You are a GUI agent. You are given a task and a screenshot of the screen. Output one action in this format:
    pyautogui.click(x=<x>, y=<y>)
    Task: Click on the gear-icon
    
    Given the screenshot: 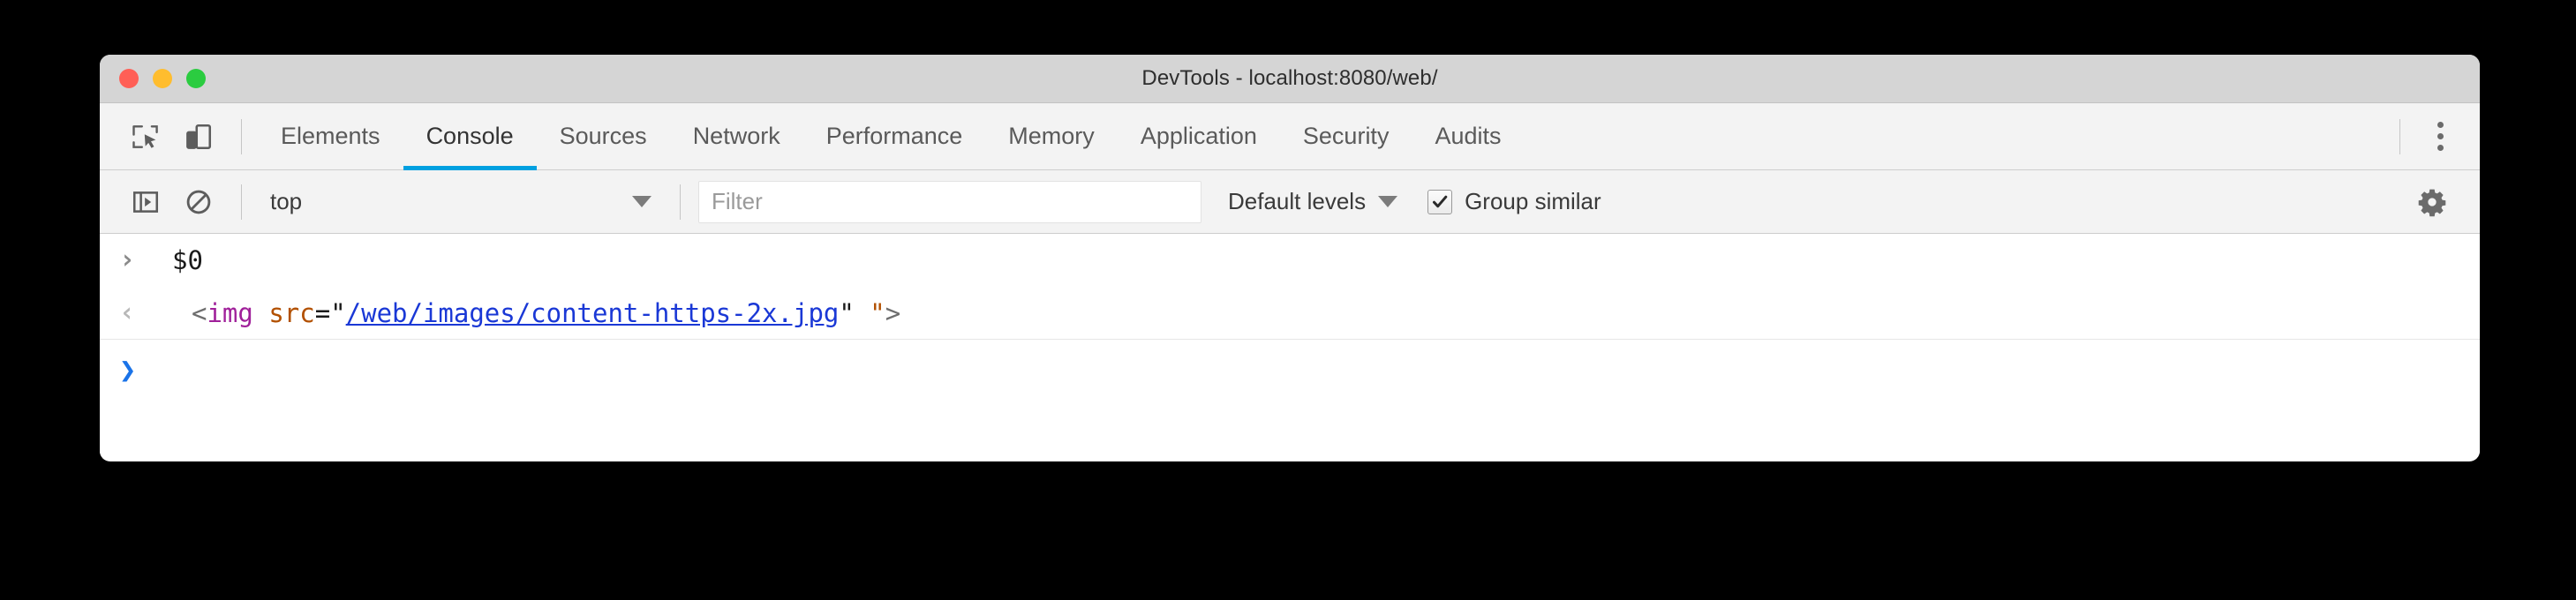 What is the action you would take?
    pyautogui.click(x=2432, y=202)
    